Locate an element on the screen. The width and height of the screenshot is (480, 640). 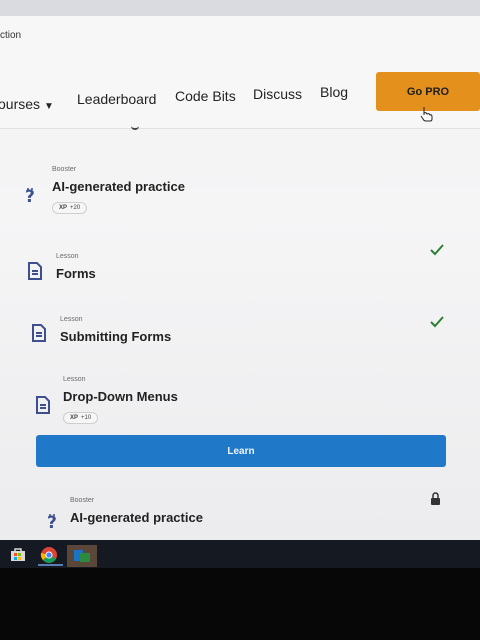
list-item: Booster AI-generated practice XP +20 is located at coordinates (118, 190).